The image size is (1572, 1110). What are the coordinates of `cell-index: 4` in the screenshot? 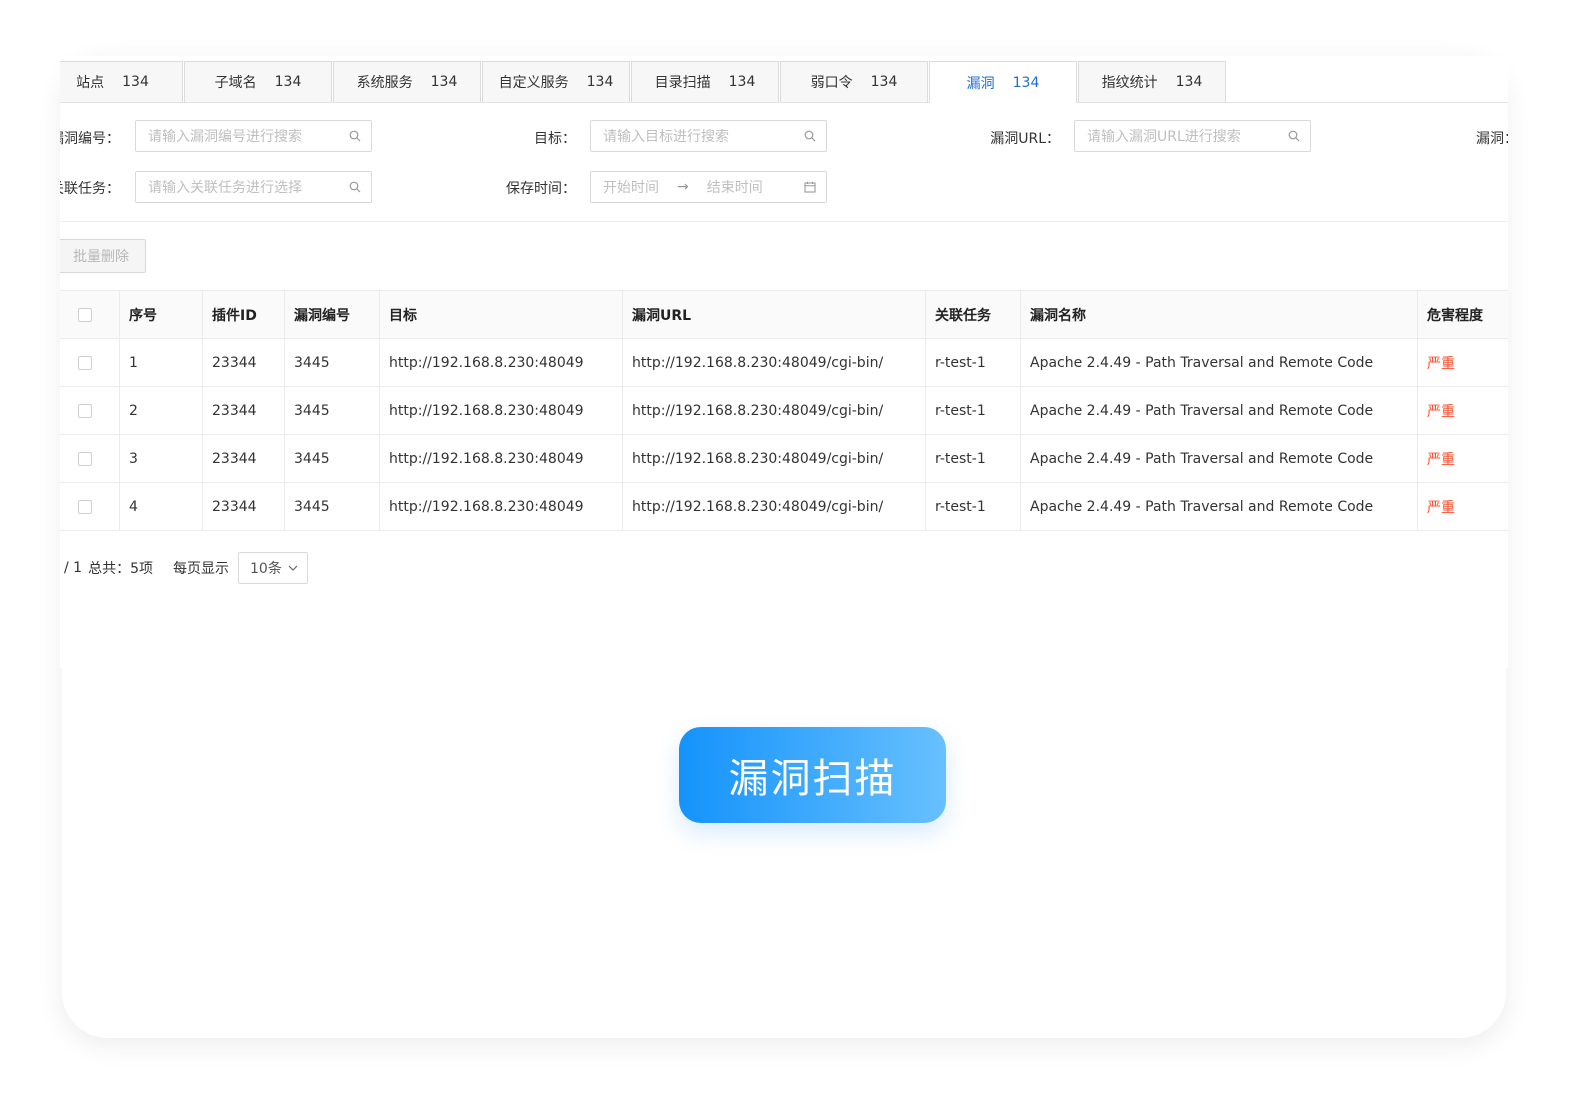 It's located at (161, 506).